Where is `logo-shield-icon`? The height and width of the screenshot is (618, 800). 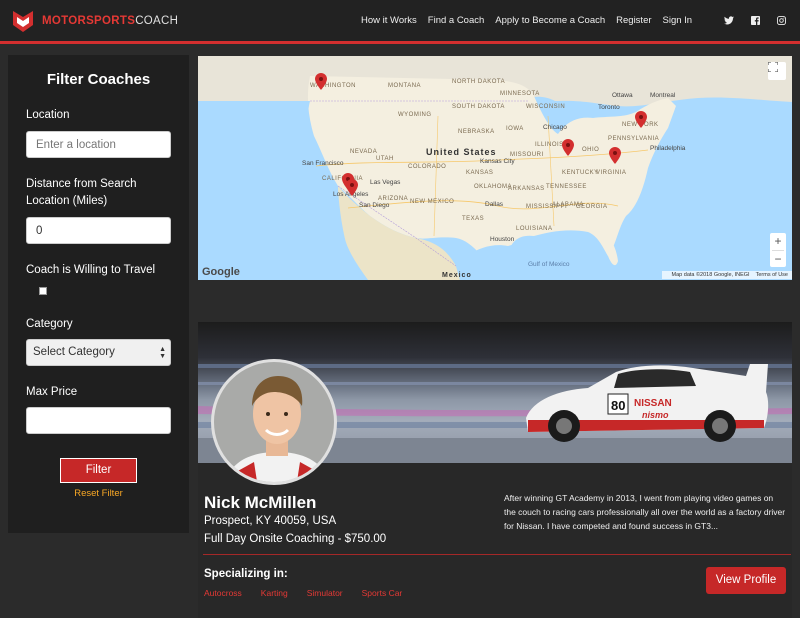 logo-shield-icon is located at coordinates (23, 21).